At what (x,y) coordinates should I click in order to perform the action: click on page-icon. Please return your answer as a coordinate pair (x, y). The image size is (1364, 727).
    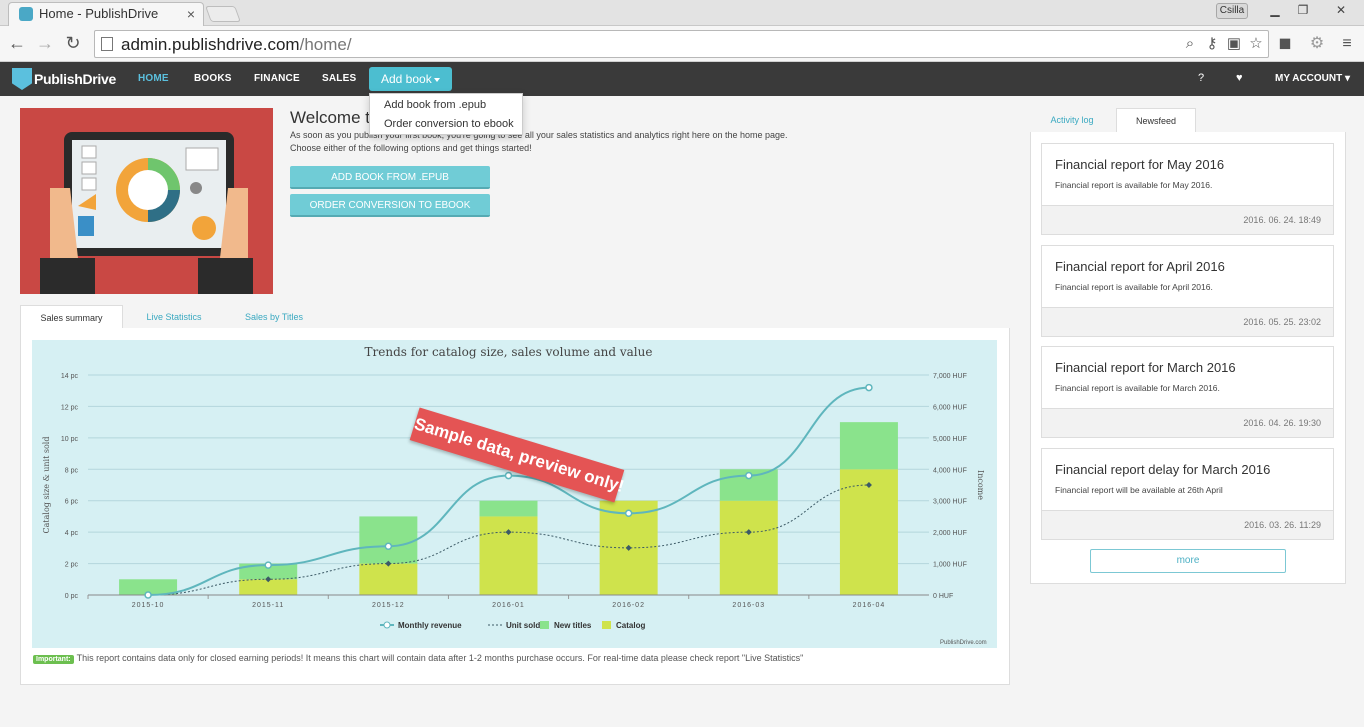
    Looking at the image, I should click on (107, 44).